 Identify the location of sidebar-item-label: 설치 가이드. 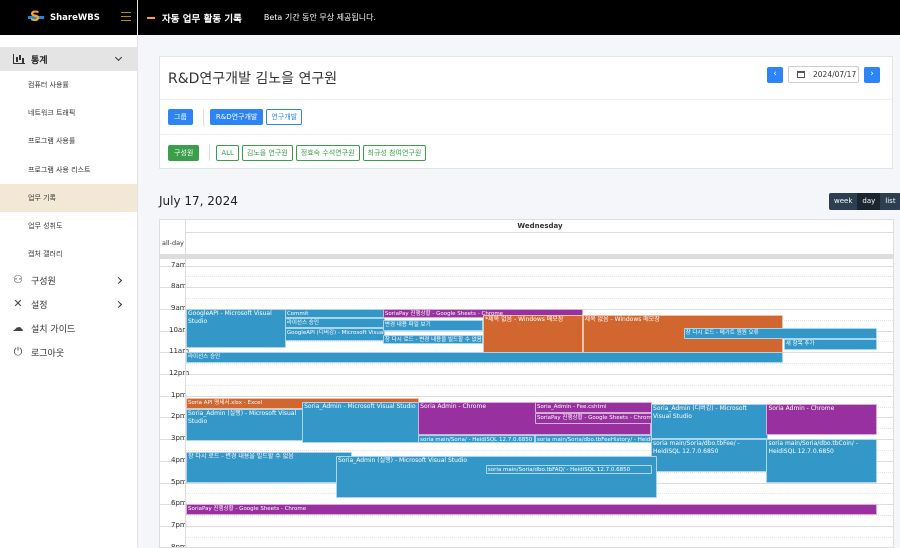
(53, 329).